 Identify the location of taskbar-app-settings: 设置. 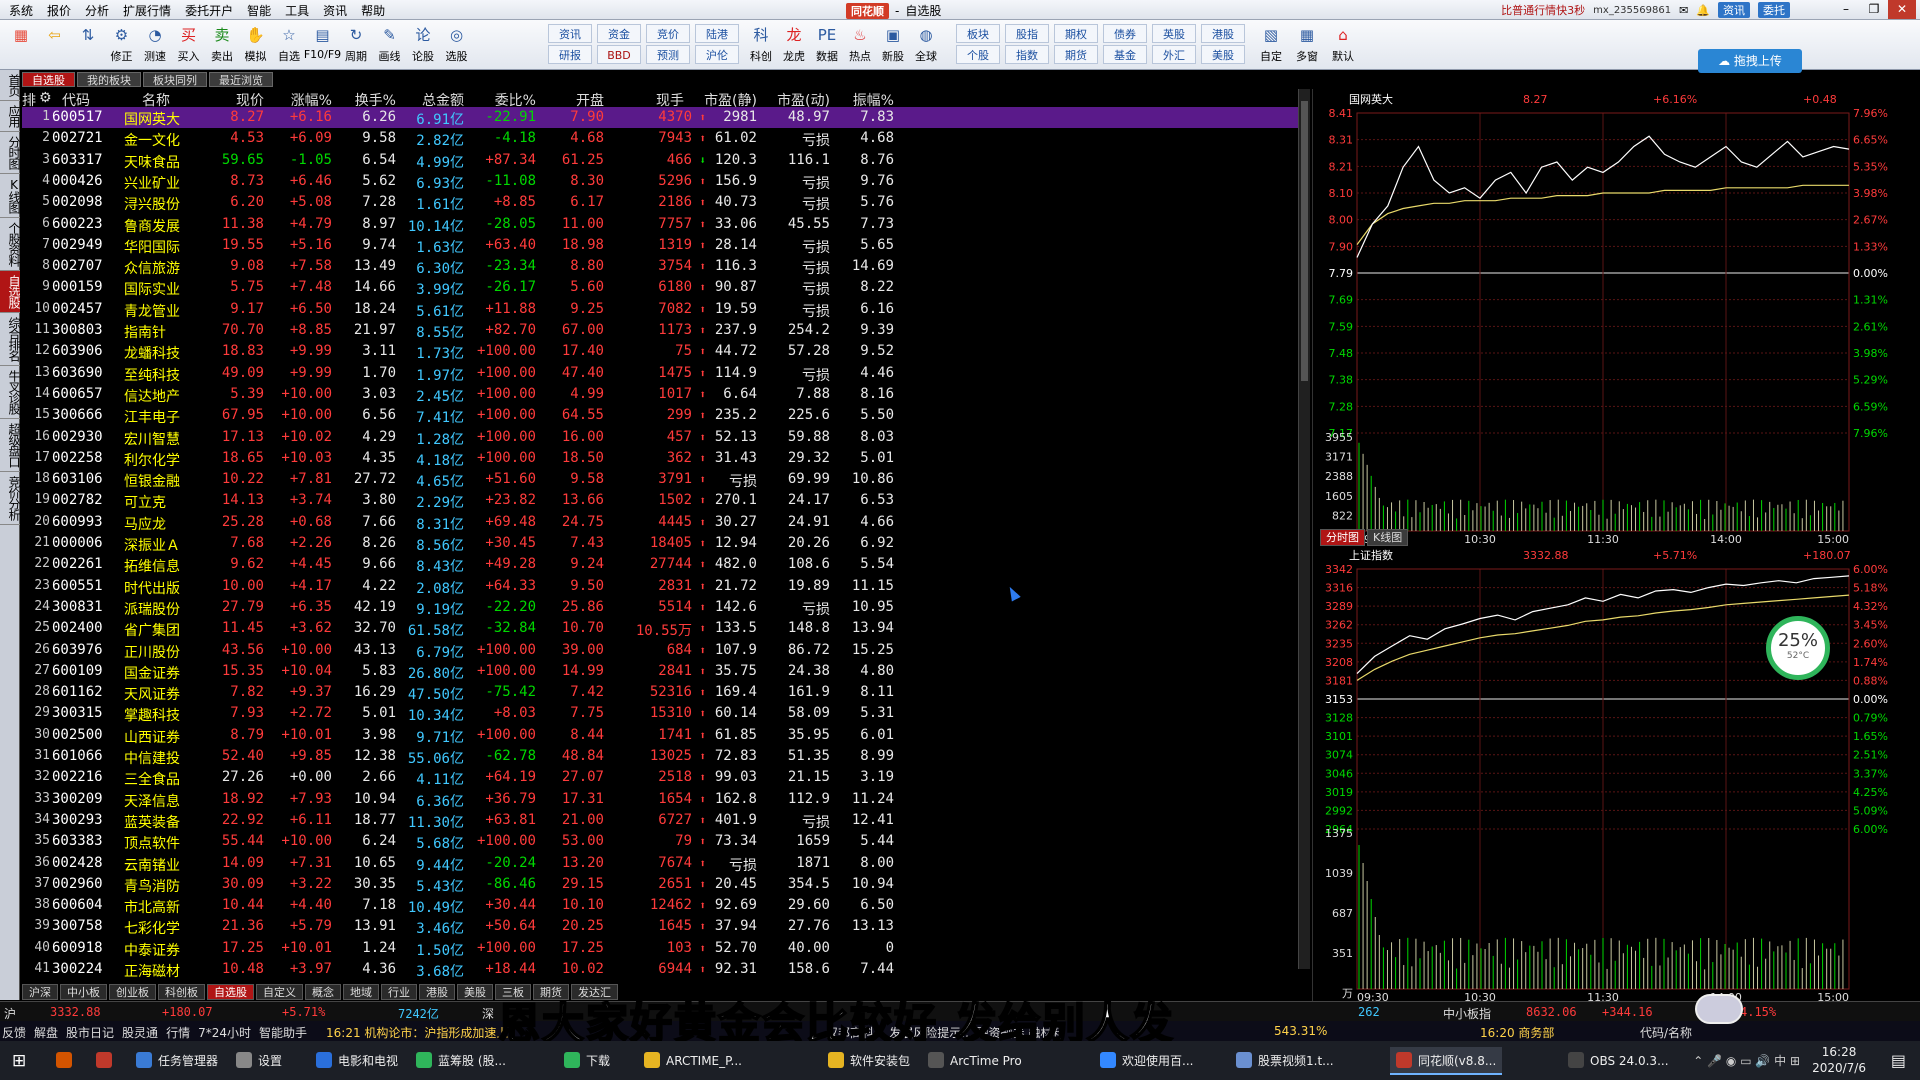
(259, 1061).